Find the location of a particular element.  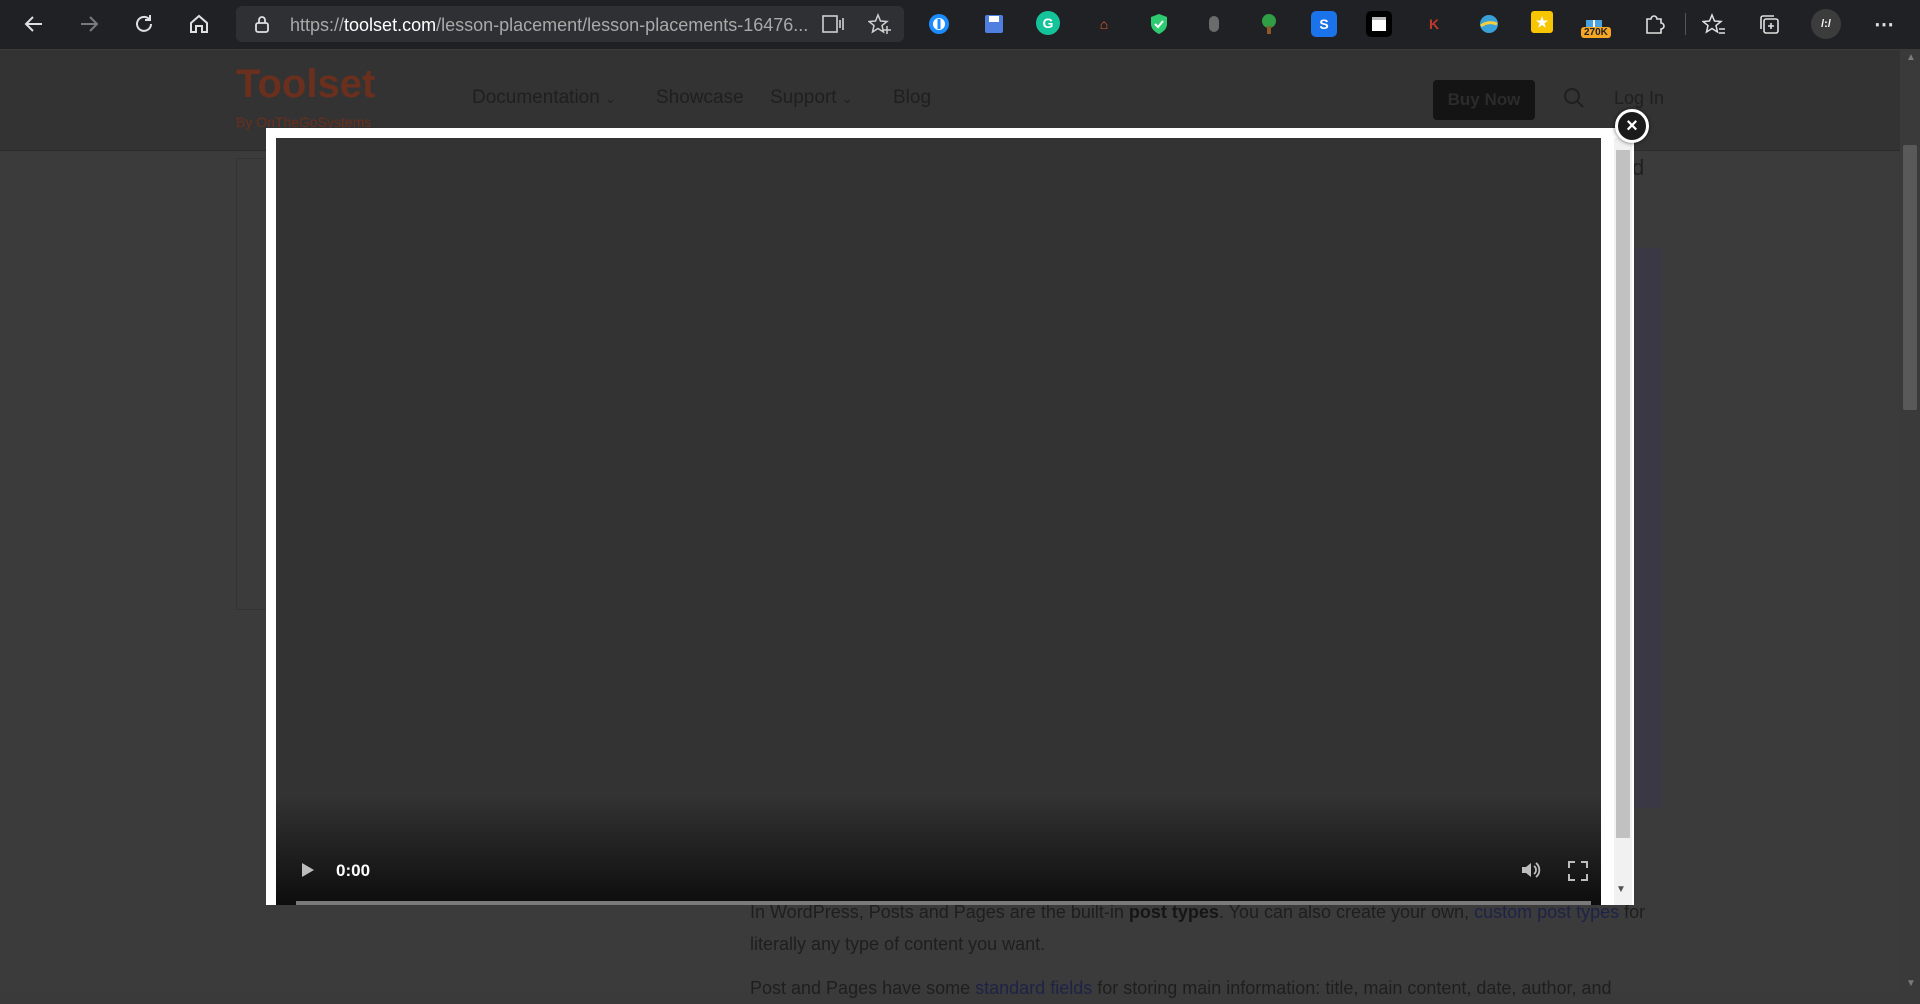

nav-support: Support ⌄ is located at coordinates (811, 98).